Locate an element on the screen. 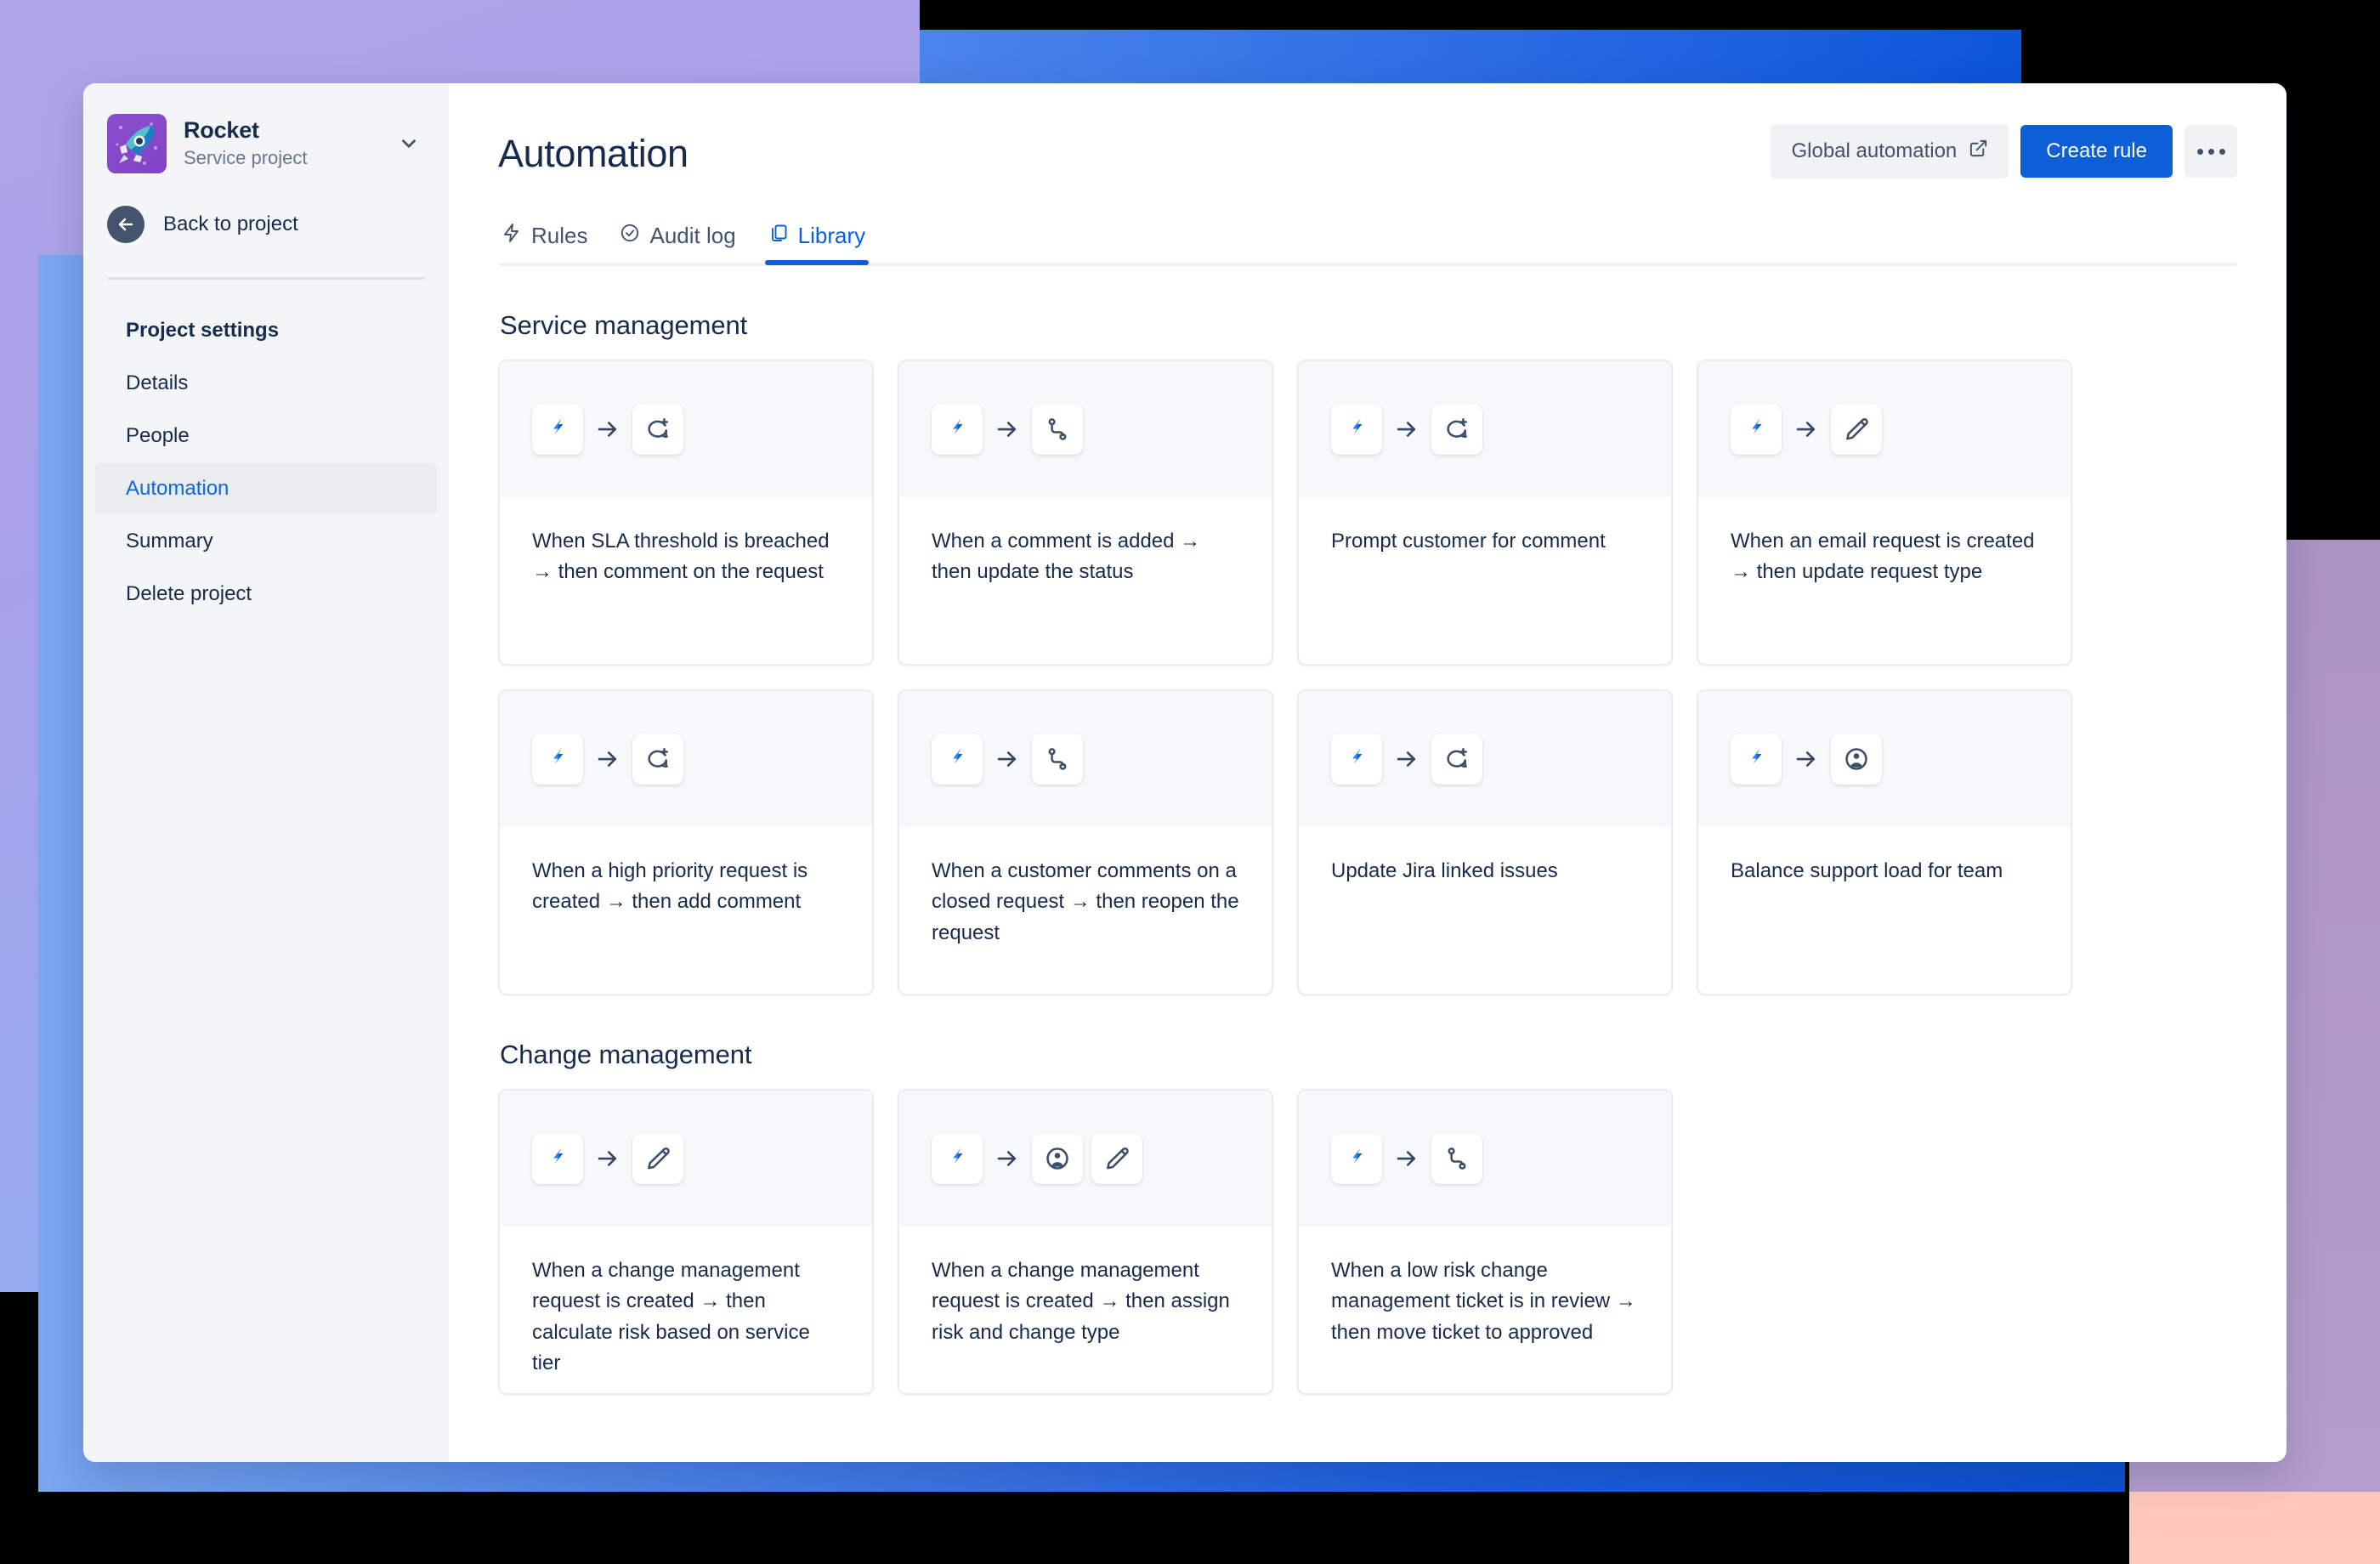 The image size is (2380, 1564). sidebar-item-summary: Summary is located at coordinates (266, 541).